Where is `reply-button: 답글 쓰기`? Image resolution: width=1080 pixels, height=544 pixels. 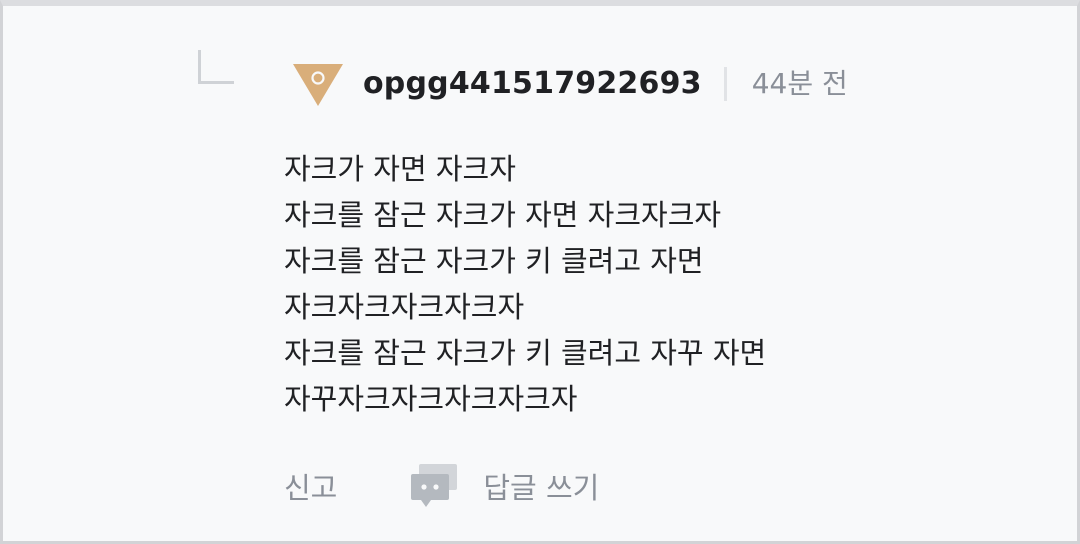
reply-button: 답글 쓰기 is located at coordinates (504, 486).